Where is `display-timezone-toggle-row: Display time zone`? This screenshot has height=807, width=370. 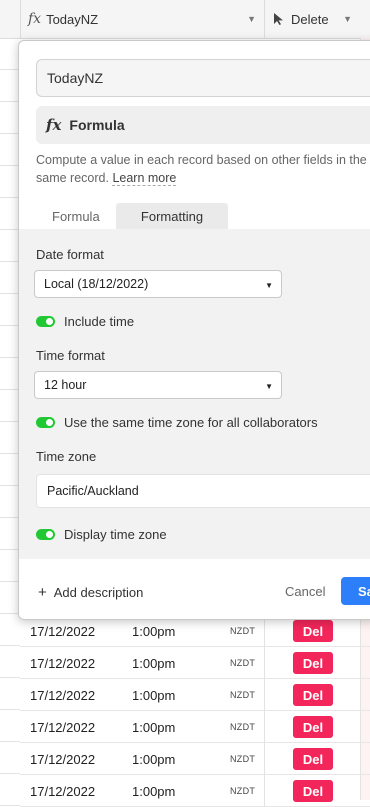 display-timezone-toggle-row: Display time zone is located at coordinates (101, 534).